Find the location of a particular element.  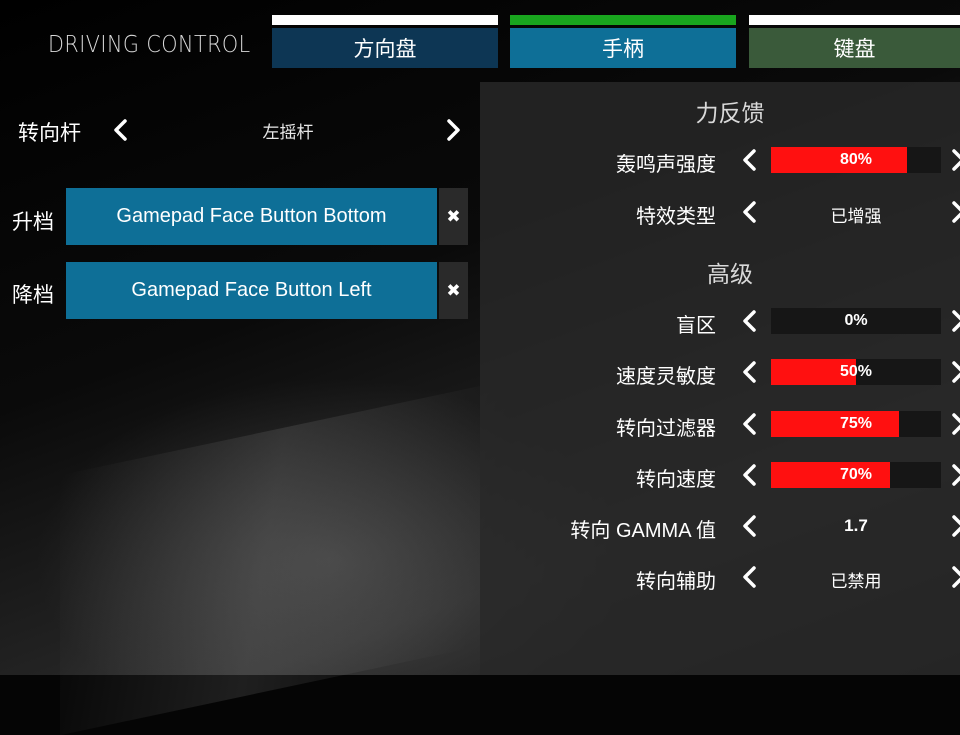

tab-gamepad: 手柄 is located at coordinates (623, 41).